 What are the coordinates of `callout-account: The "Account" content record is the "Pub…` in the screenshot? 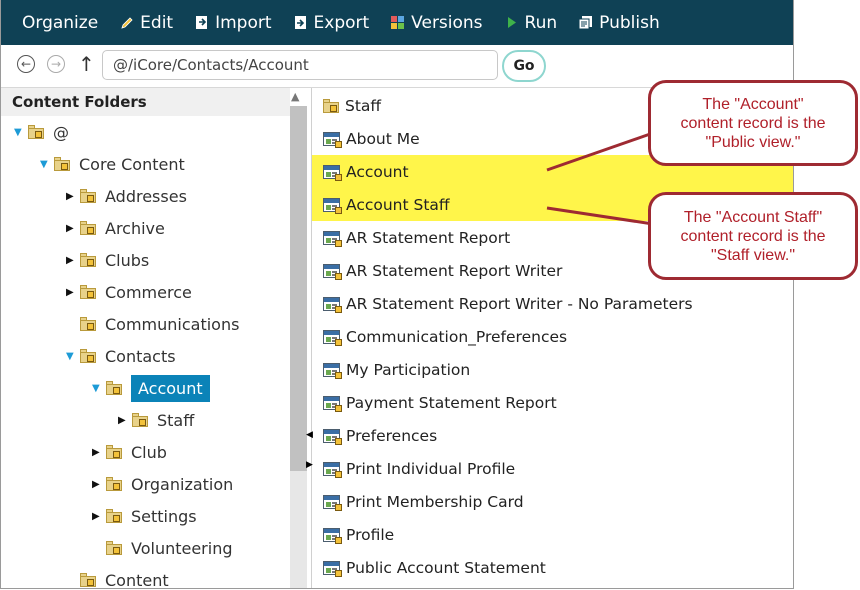 It's located at (753, 123).